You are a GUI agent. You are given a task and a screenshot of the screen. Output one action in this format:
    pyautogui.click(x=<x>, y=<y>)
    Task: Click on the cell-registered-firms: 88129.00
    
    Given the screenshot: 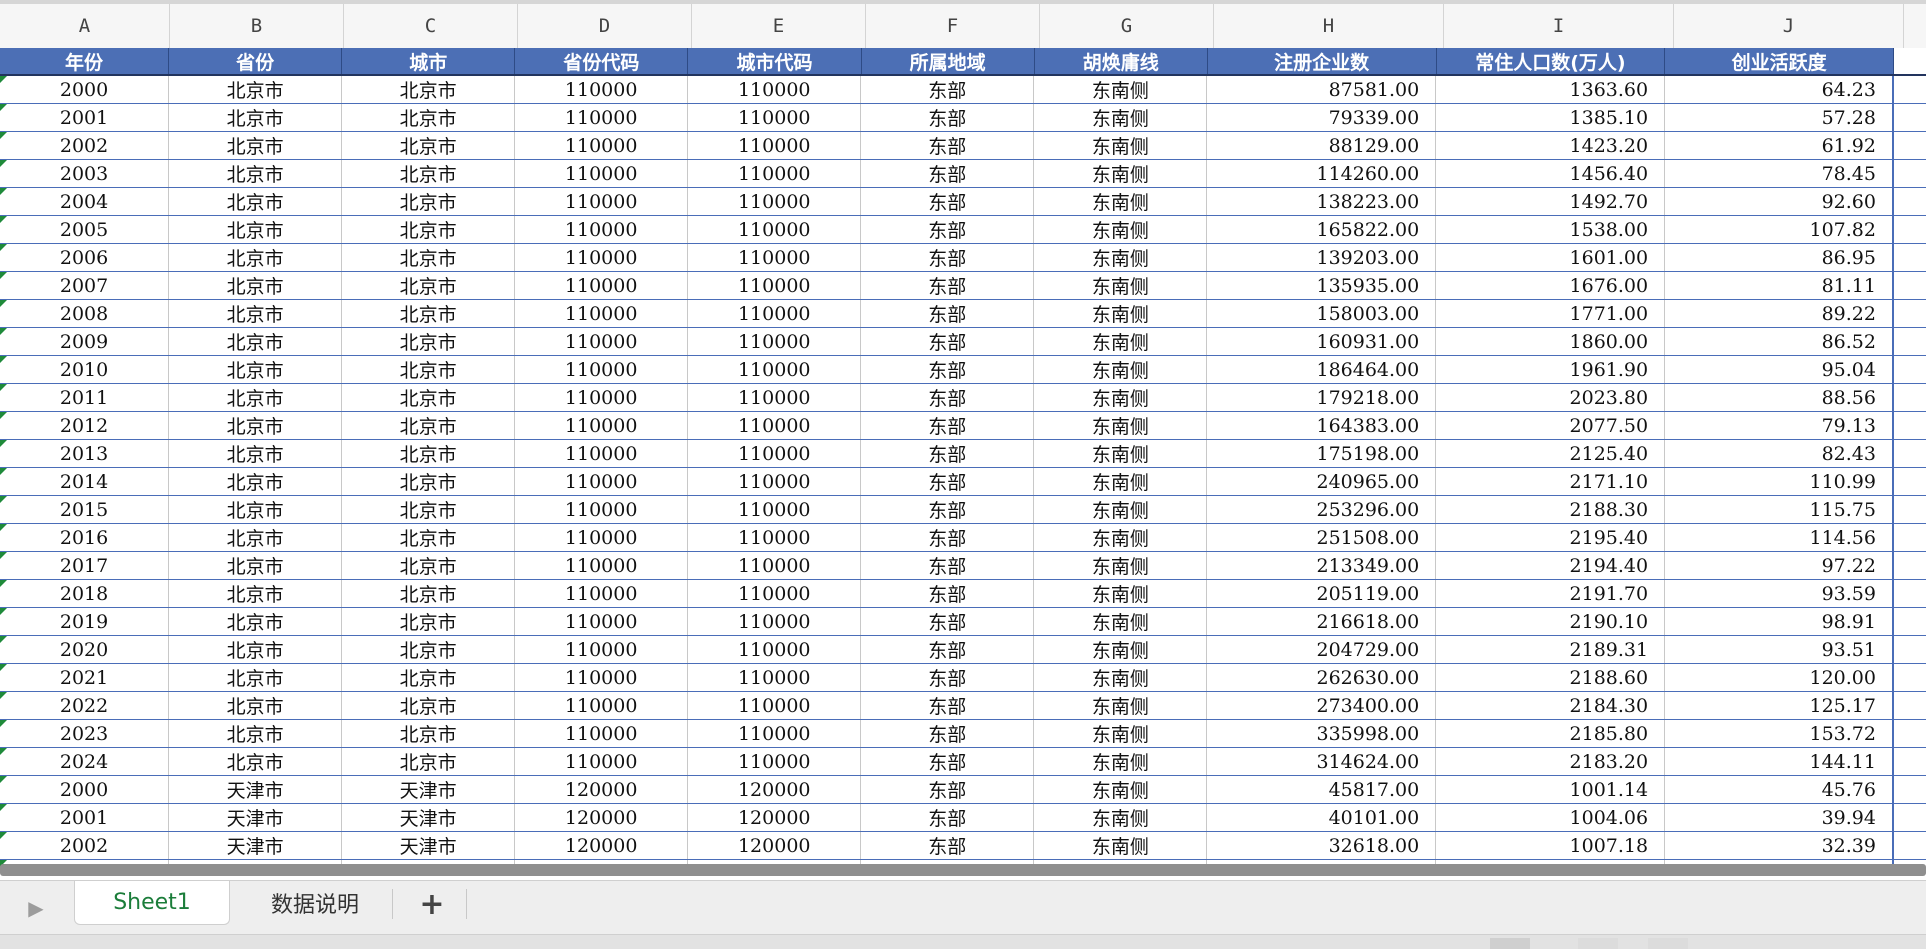 What is the action you would take?
    pyautogui.click(x=1322, y=145)
    